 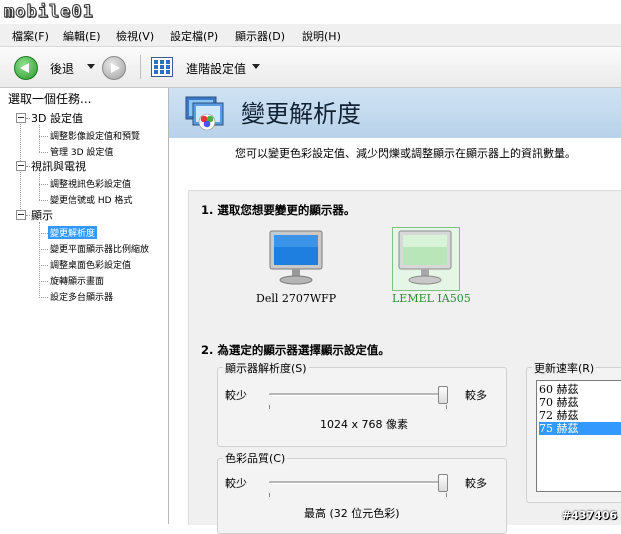 What do you see at coordinates (62, 68) in the screenshot?
I see `back-button-label: 後退` at bounding box center [62, 68].